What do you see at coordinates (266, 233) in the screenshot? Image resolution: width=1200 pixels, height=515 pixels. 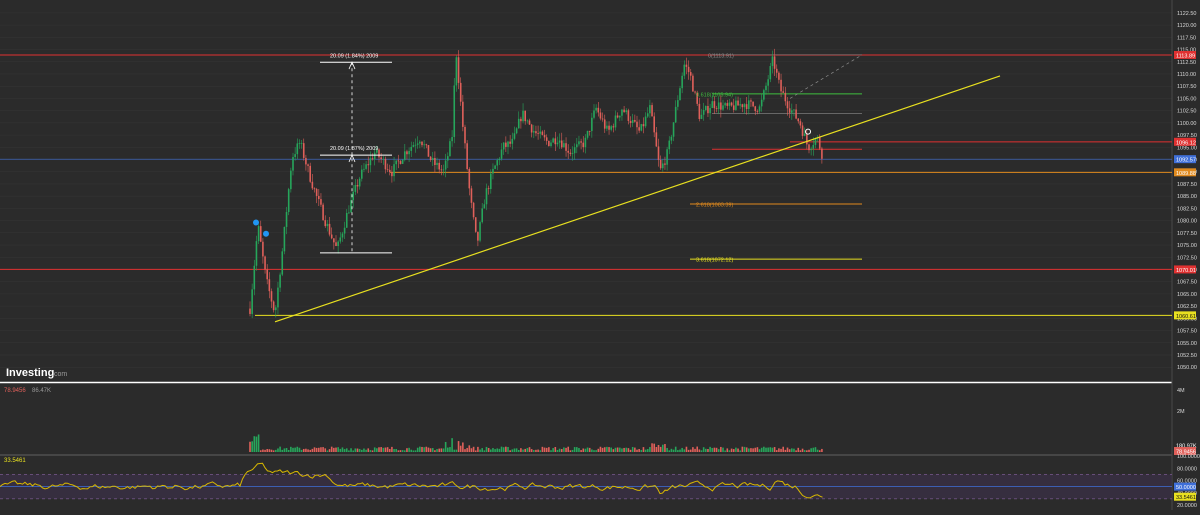 I see `event-marker` at bounding box center [266, 233].